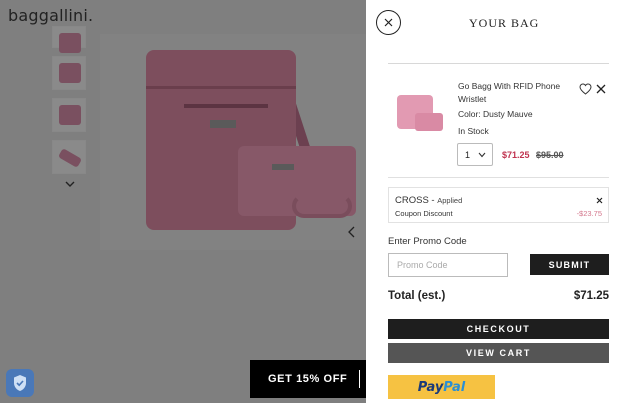  Describe the element at coordinates (473, 131) in the screenshot. I see `cart-item-stock: In Stock` at that location.